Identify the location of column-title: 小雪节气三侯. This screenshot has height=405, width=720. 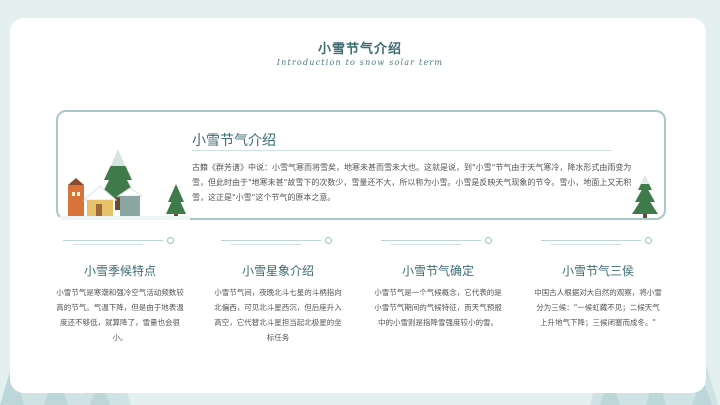
(597, 271).